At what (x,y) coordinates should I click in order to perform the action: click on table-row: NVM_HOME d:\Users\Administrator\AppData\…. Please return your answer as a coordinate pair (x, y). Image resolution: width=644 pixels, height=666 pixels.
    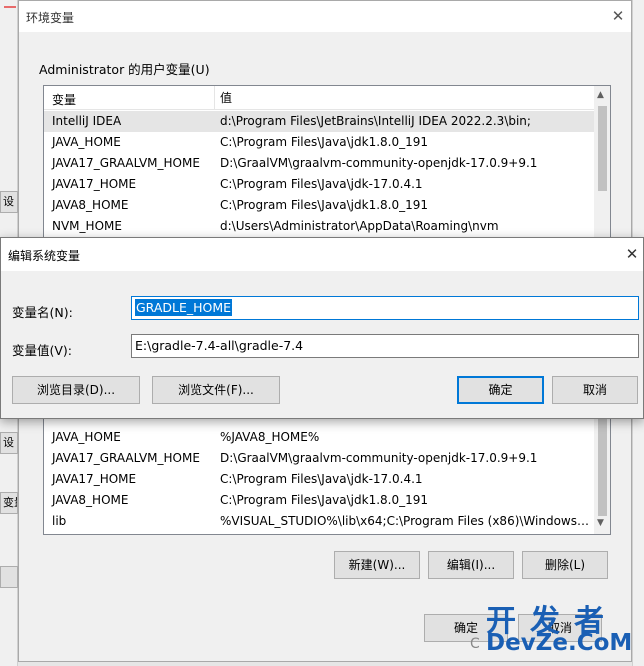
    Looking at the image, I should click on (319, 226).